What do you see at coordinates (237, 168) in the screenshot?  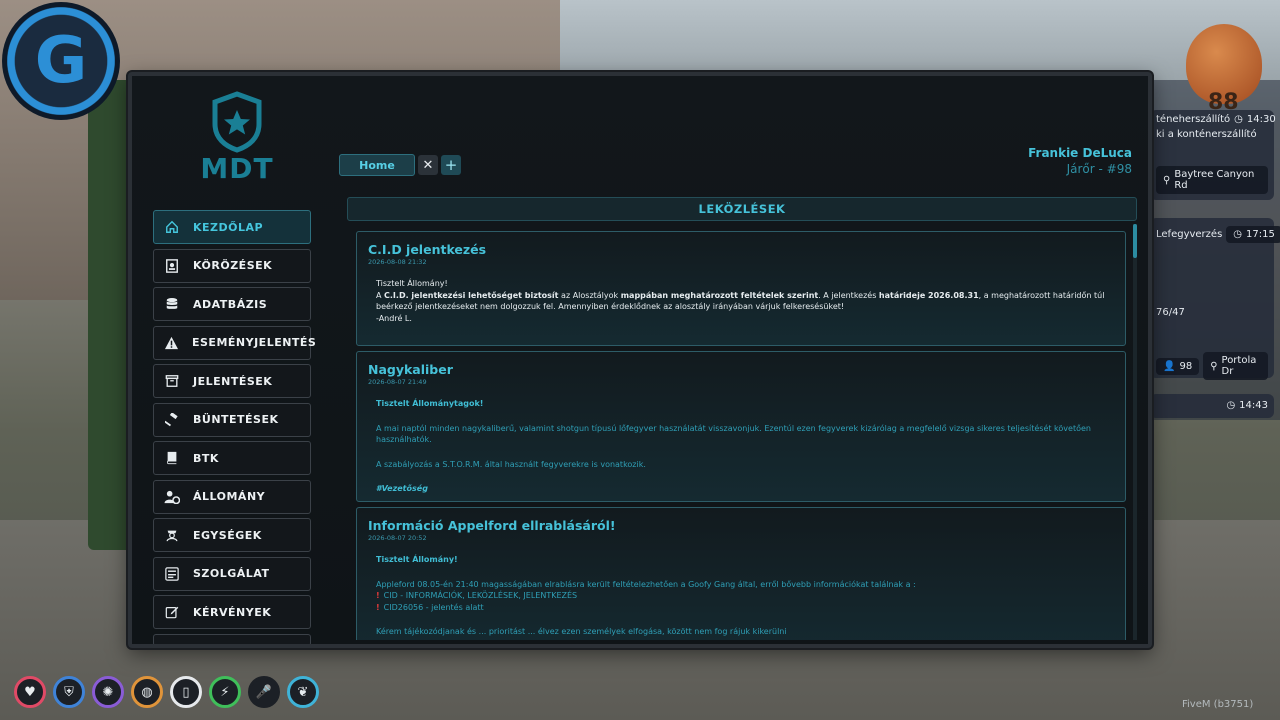 I see `mdt-logo-text: MDT` at bounding box center [237, 168].